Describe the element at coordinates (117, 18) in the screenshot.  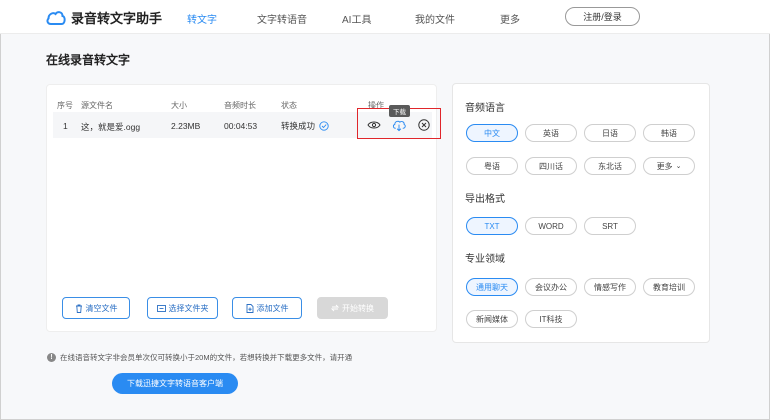
I see `app-name: 录音转文字助手` at that location.